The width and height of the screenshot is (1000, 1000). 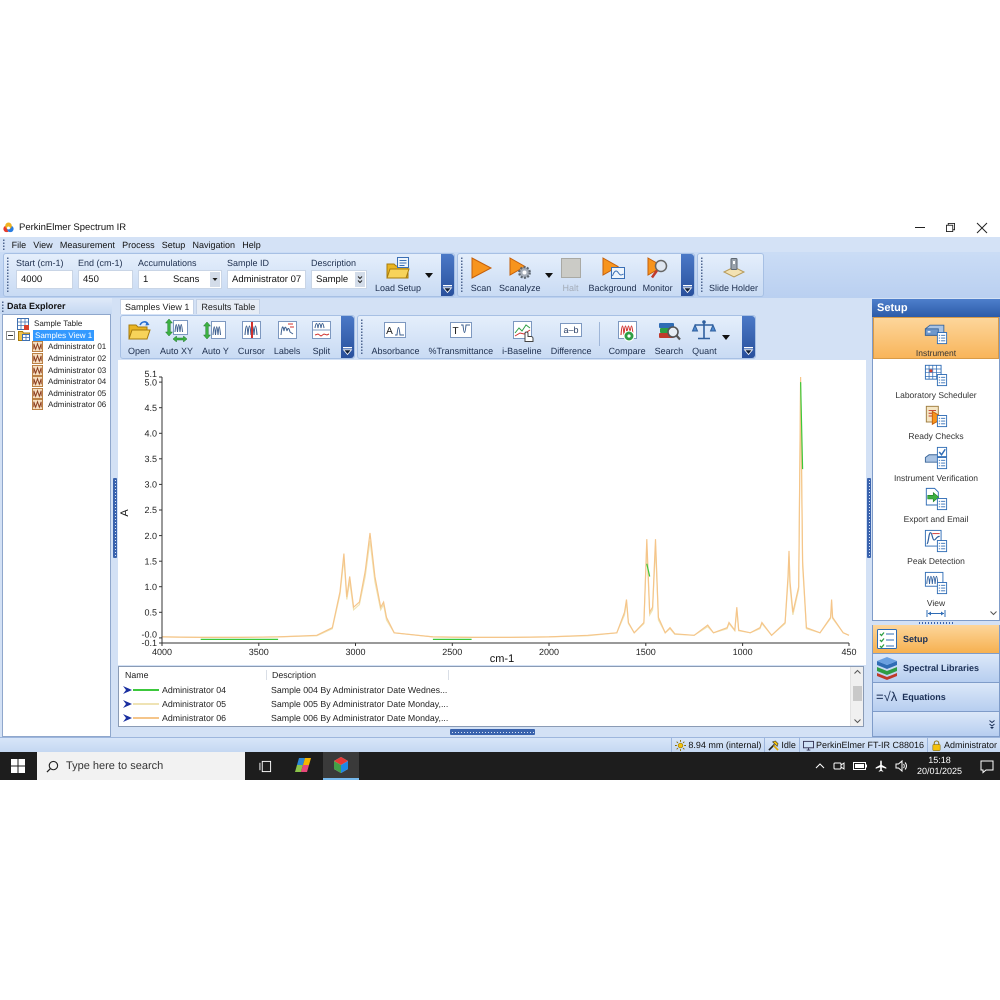 What do you see at coordinates (936, 504) in the screenshot?
I see `list-item: Export and Email` at bounding box center [936, 504].